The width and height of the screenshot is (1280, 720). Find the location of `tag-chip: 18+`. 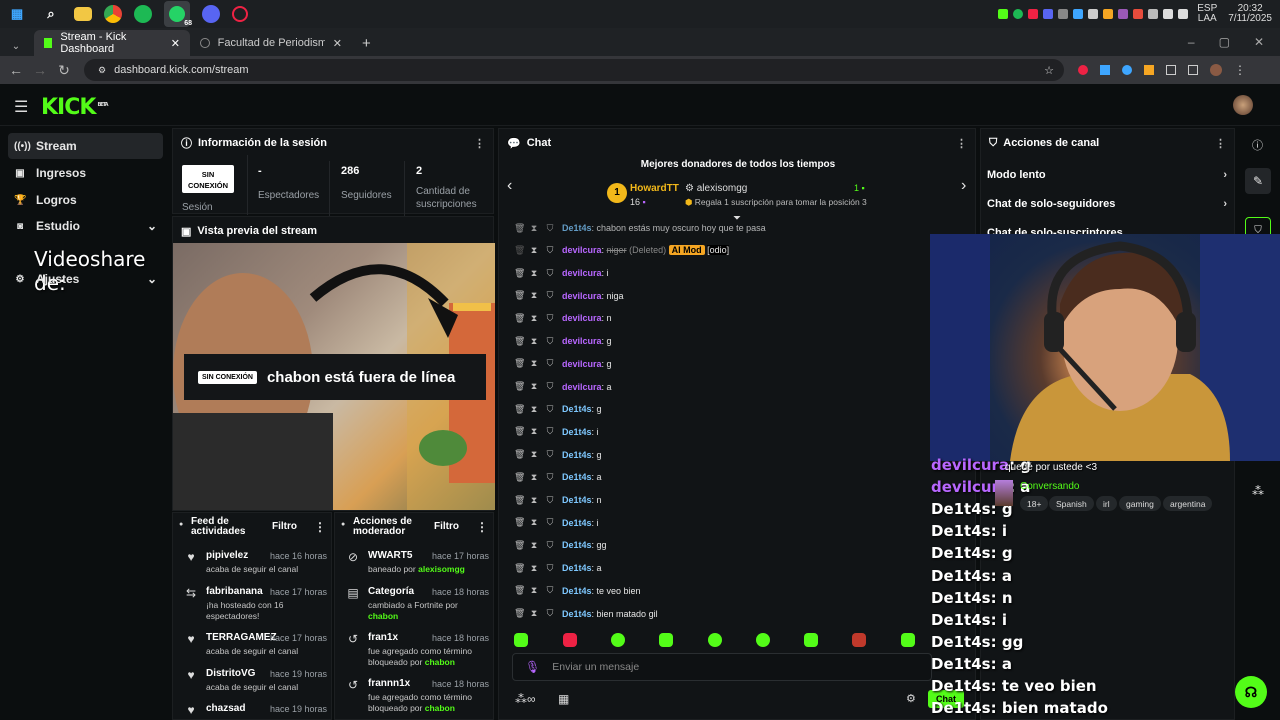

tag-chip: 18+ is located at coordinates (1034, 503).